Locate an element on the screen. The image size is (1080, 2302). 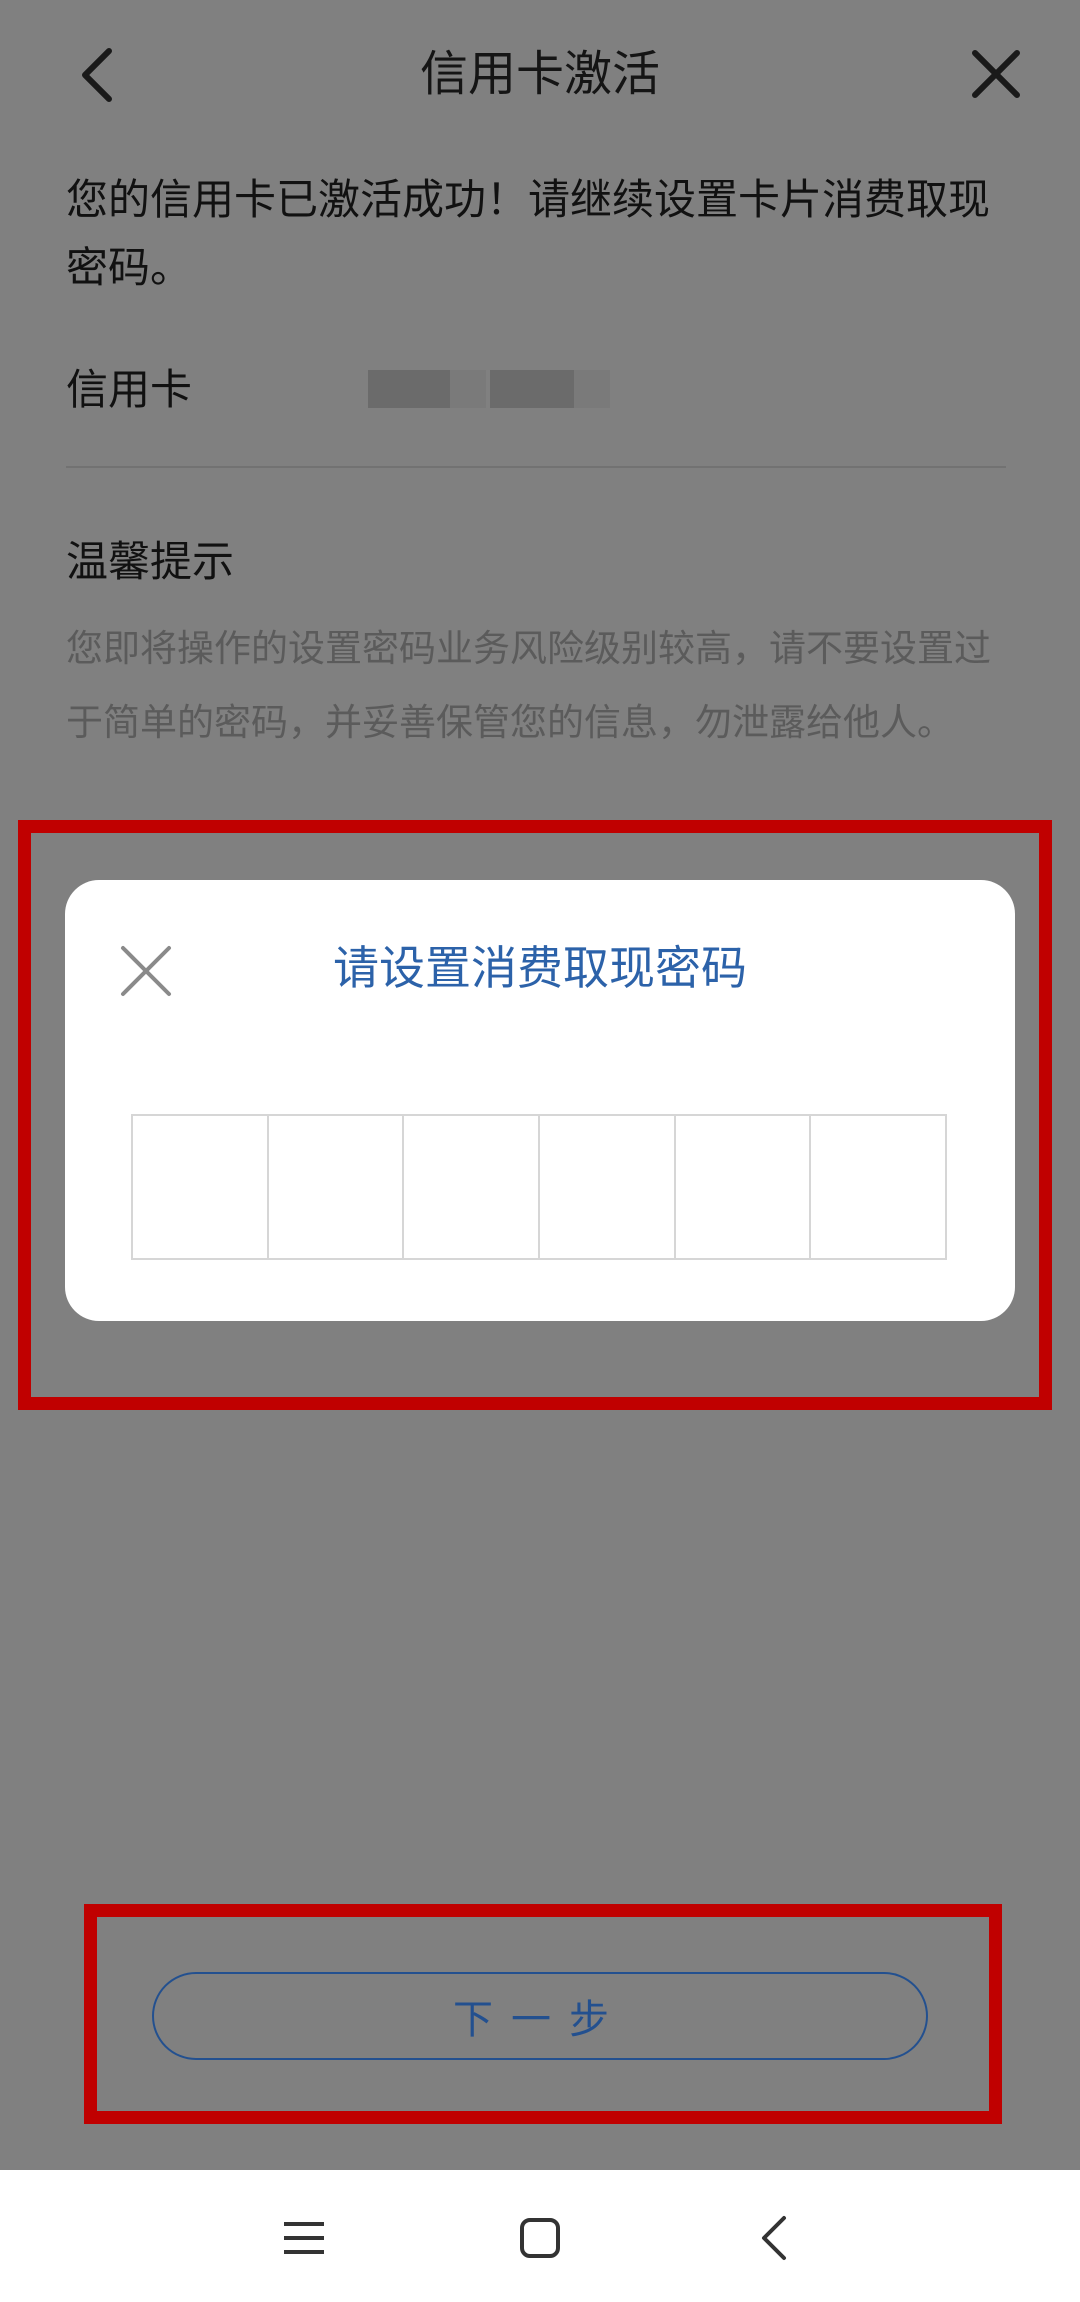
nav-home-button is located at coordinates (540, 2238).